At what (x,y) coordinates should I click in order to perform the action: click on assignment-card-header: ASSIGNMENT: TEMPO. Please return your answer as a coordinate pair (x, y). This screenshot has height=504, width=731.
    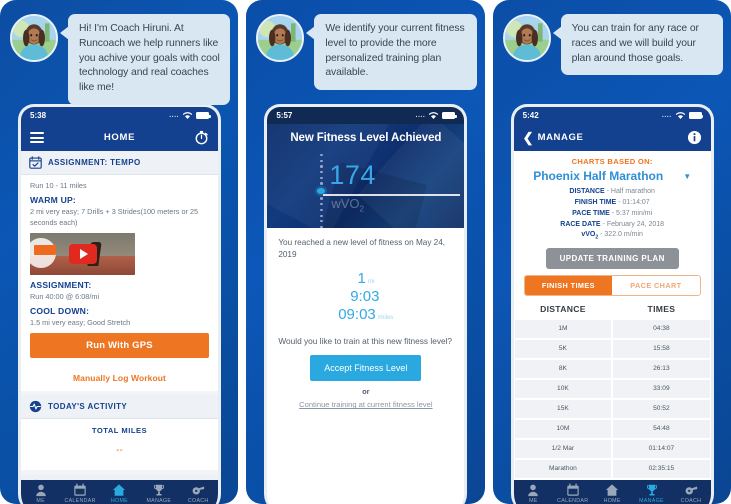
    Looking at the image, I should click on (119, 163).